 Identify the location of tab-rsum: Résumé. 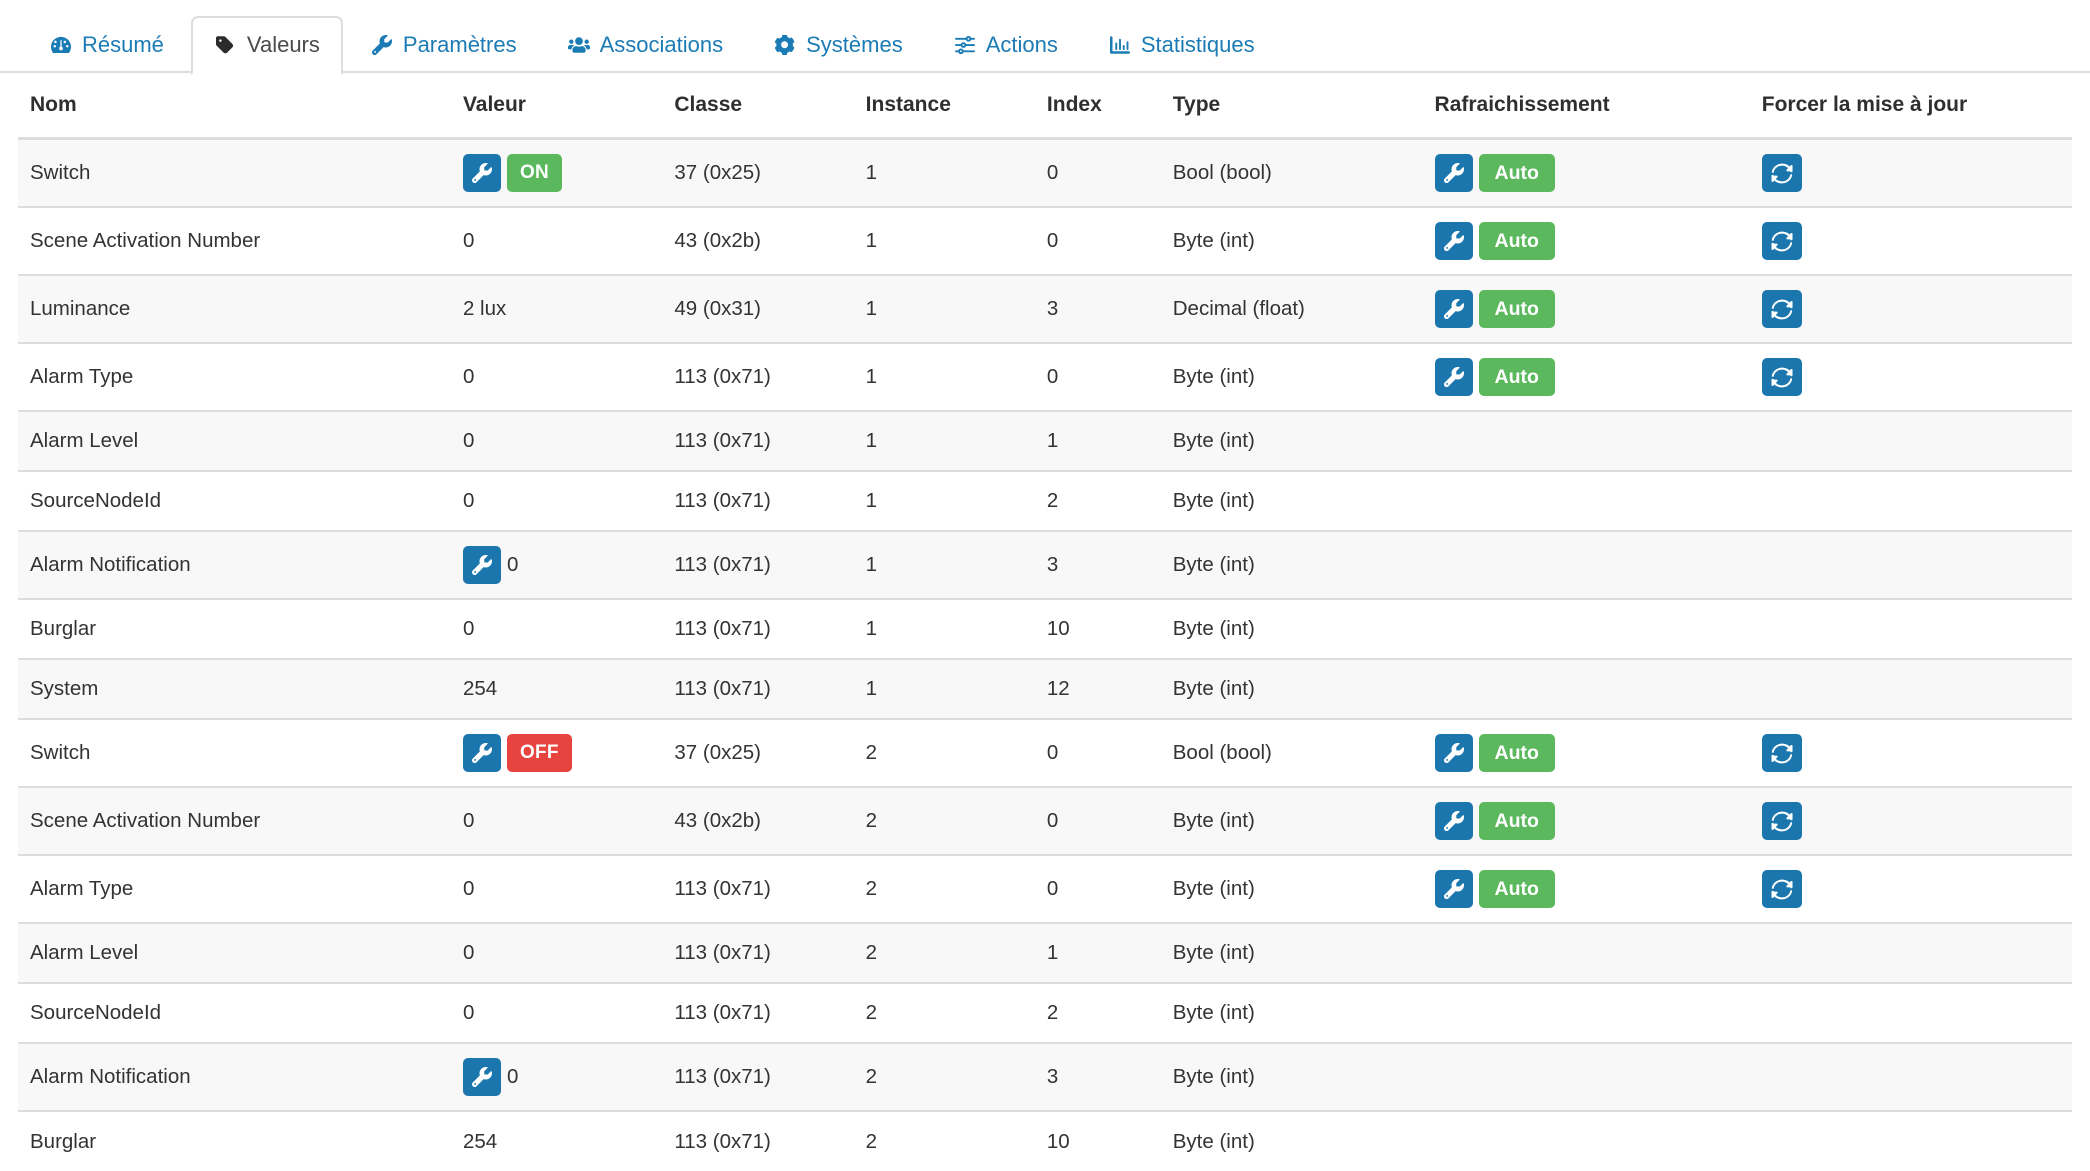
(106, 44).